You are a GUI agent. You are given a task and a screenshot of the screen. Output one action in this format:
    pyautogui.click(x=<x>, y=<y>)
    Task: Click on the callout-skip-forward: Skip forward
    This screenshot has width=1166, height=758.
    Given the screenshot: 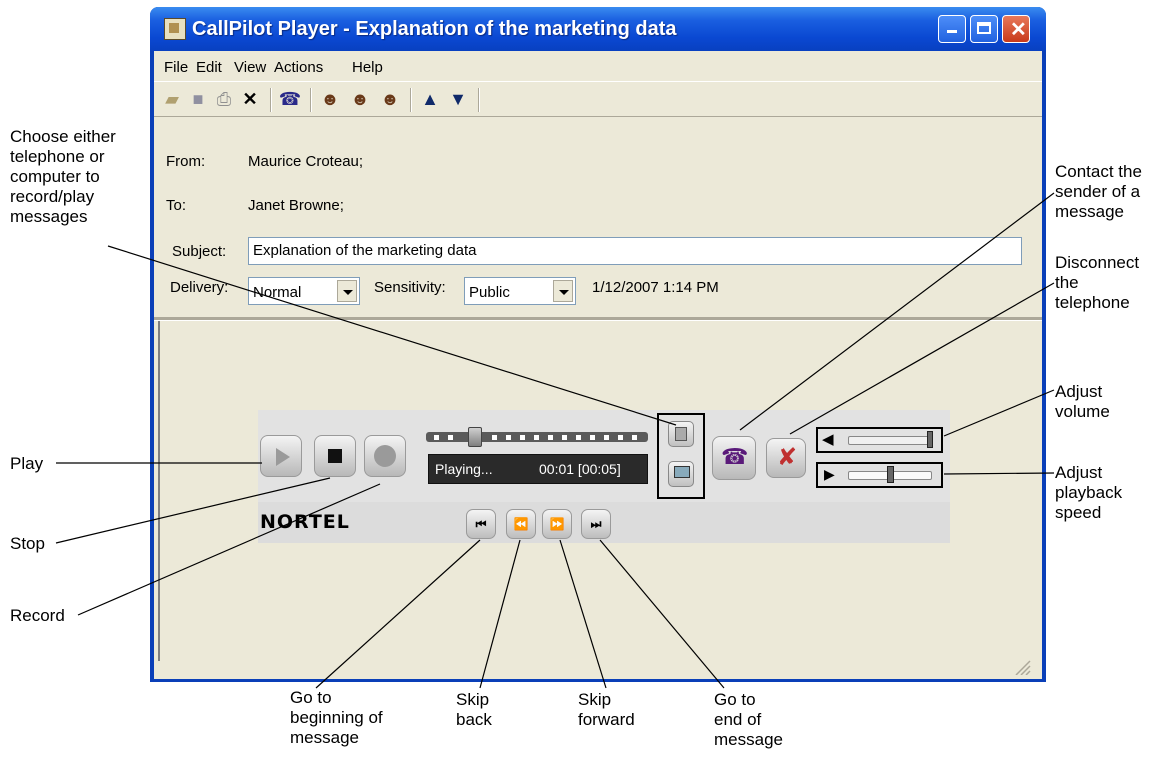 What is the action you would take?
    pyautogui.click(x=606, y=709)
    